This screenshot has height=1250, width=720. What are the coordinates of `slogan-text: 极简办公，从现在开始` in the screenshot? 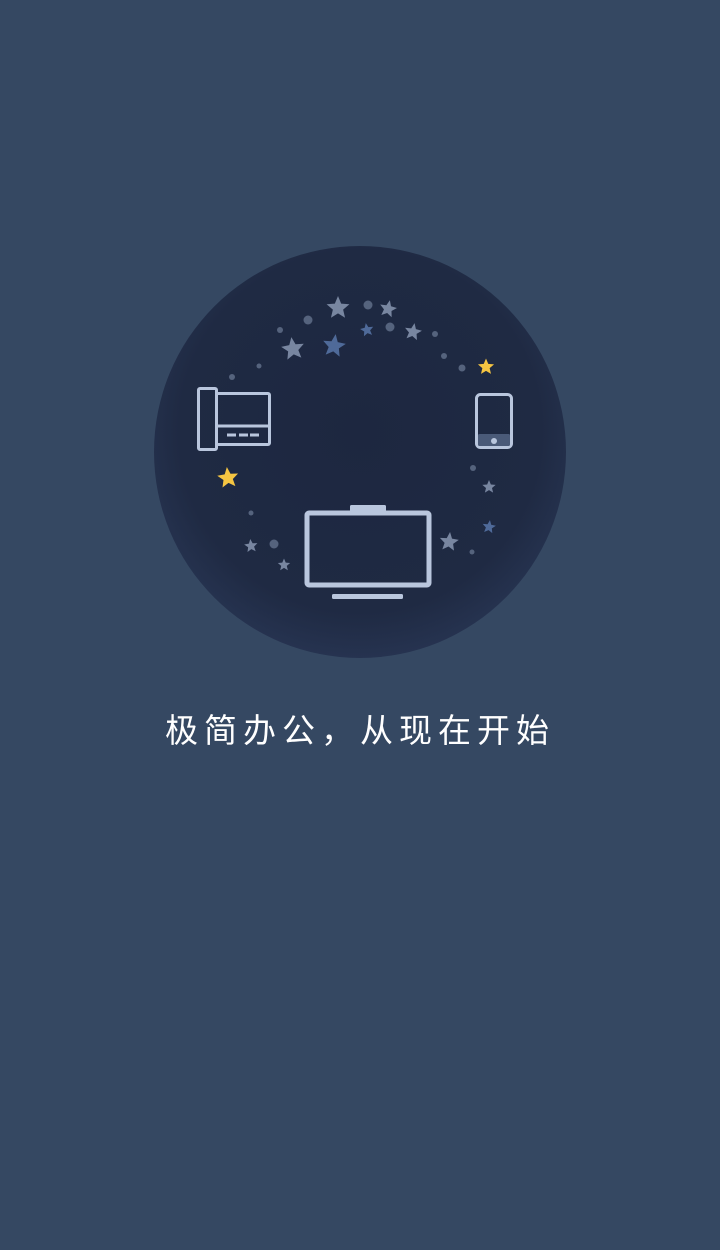 It's located at (360, 730).